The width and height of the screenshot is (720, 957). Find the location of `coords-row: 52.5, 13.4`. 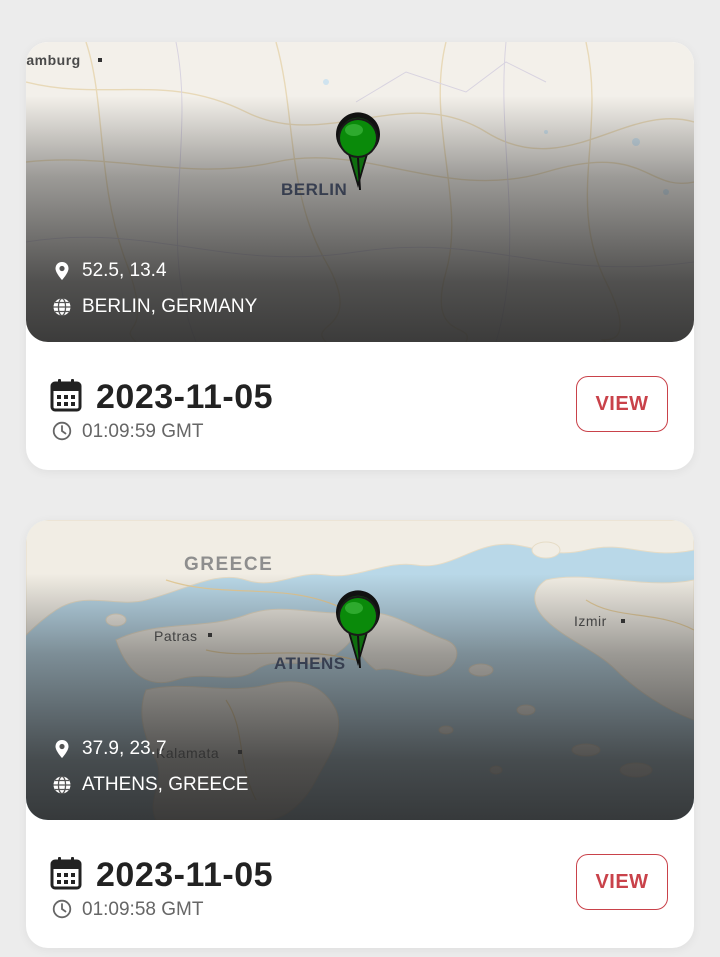

coords-row: 52.5, 13.4 is located at coordinates (109, 271).